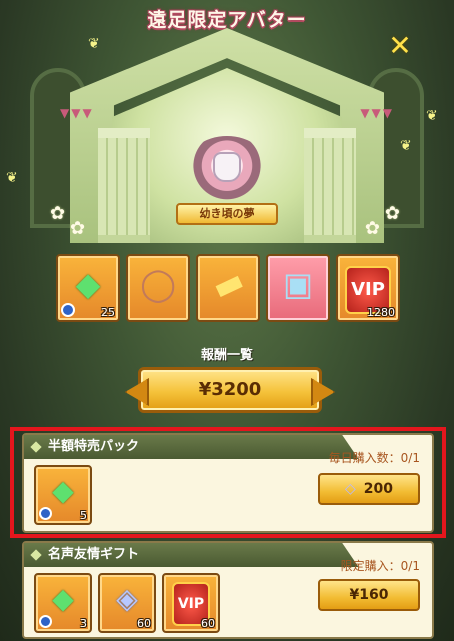 Image resolution: width=454 pixels, height=641 pixels. I want to click on pack-items: ◆ 3 ◈ 60 VIP 60, so click(127, 603).